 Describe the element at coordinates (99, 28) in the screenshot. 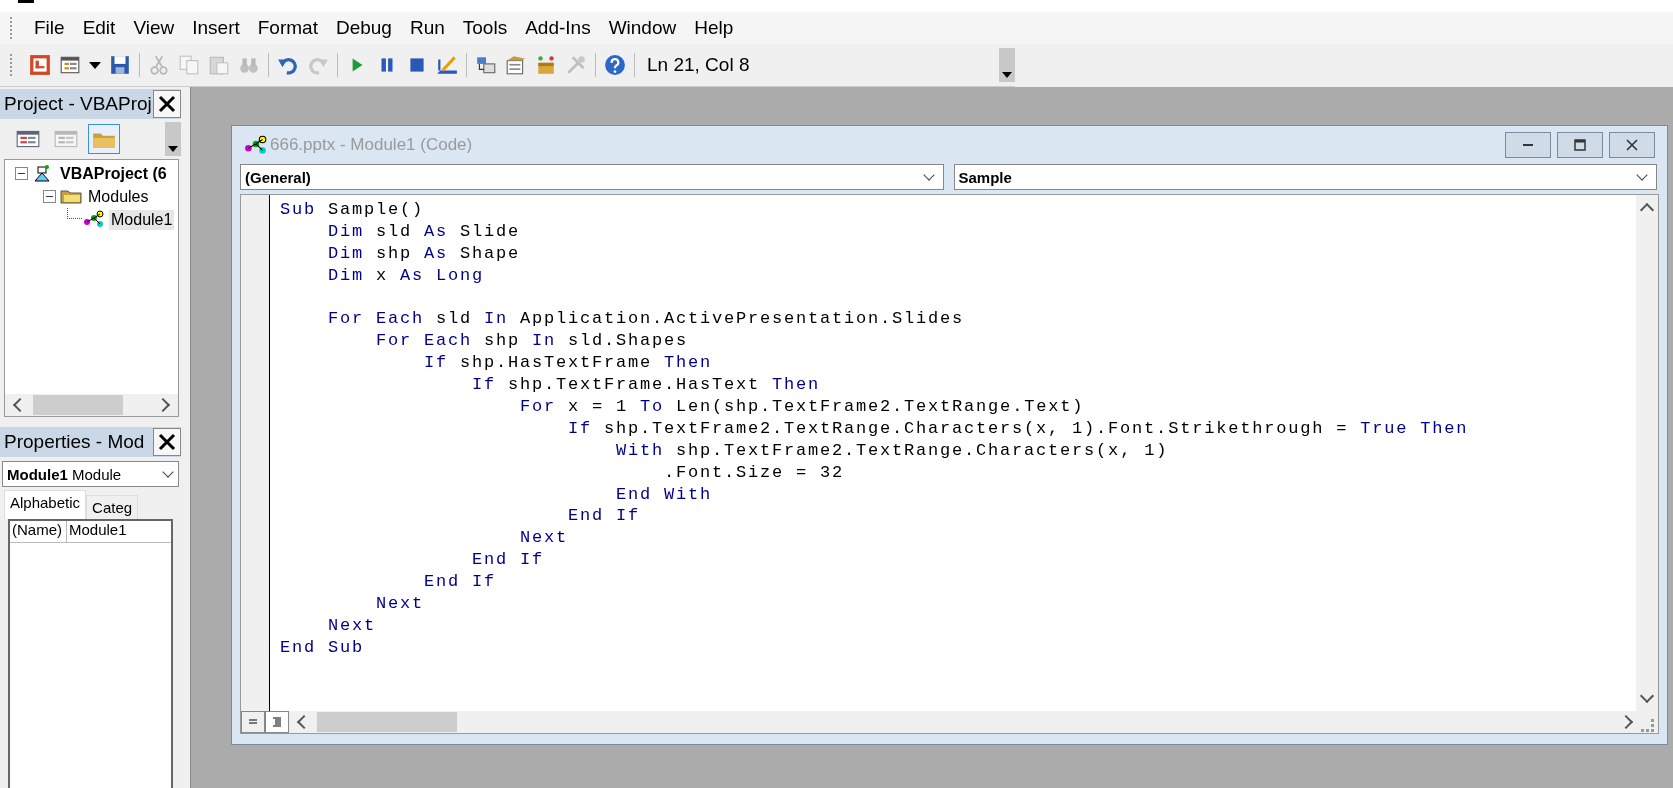

I see `menu-item: Edit` at that location.